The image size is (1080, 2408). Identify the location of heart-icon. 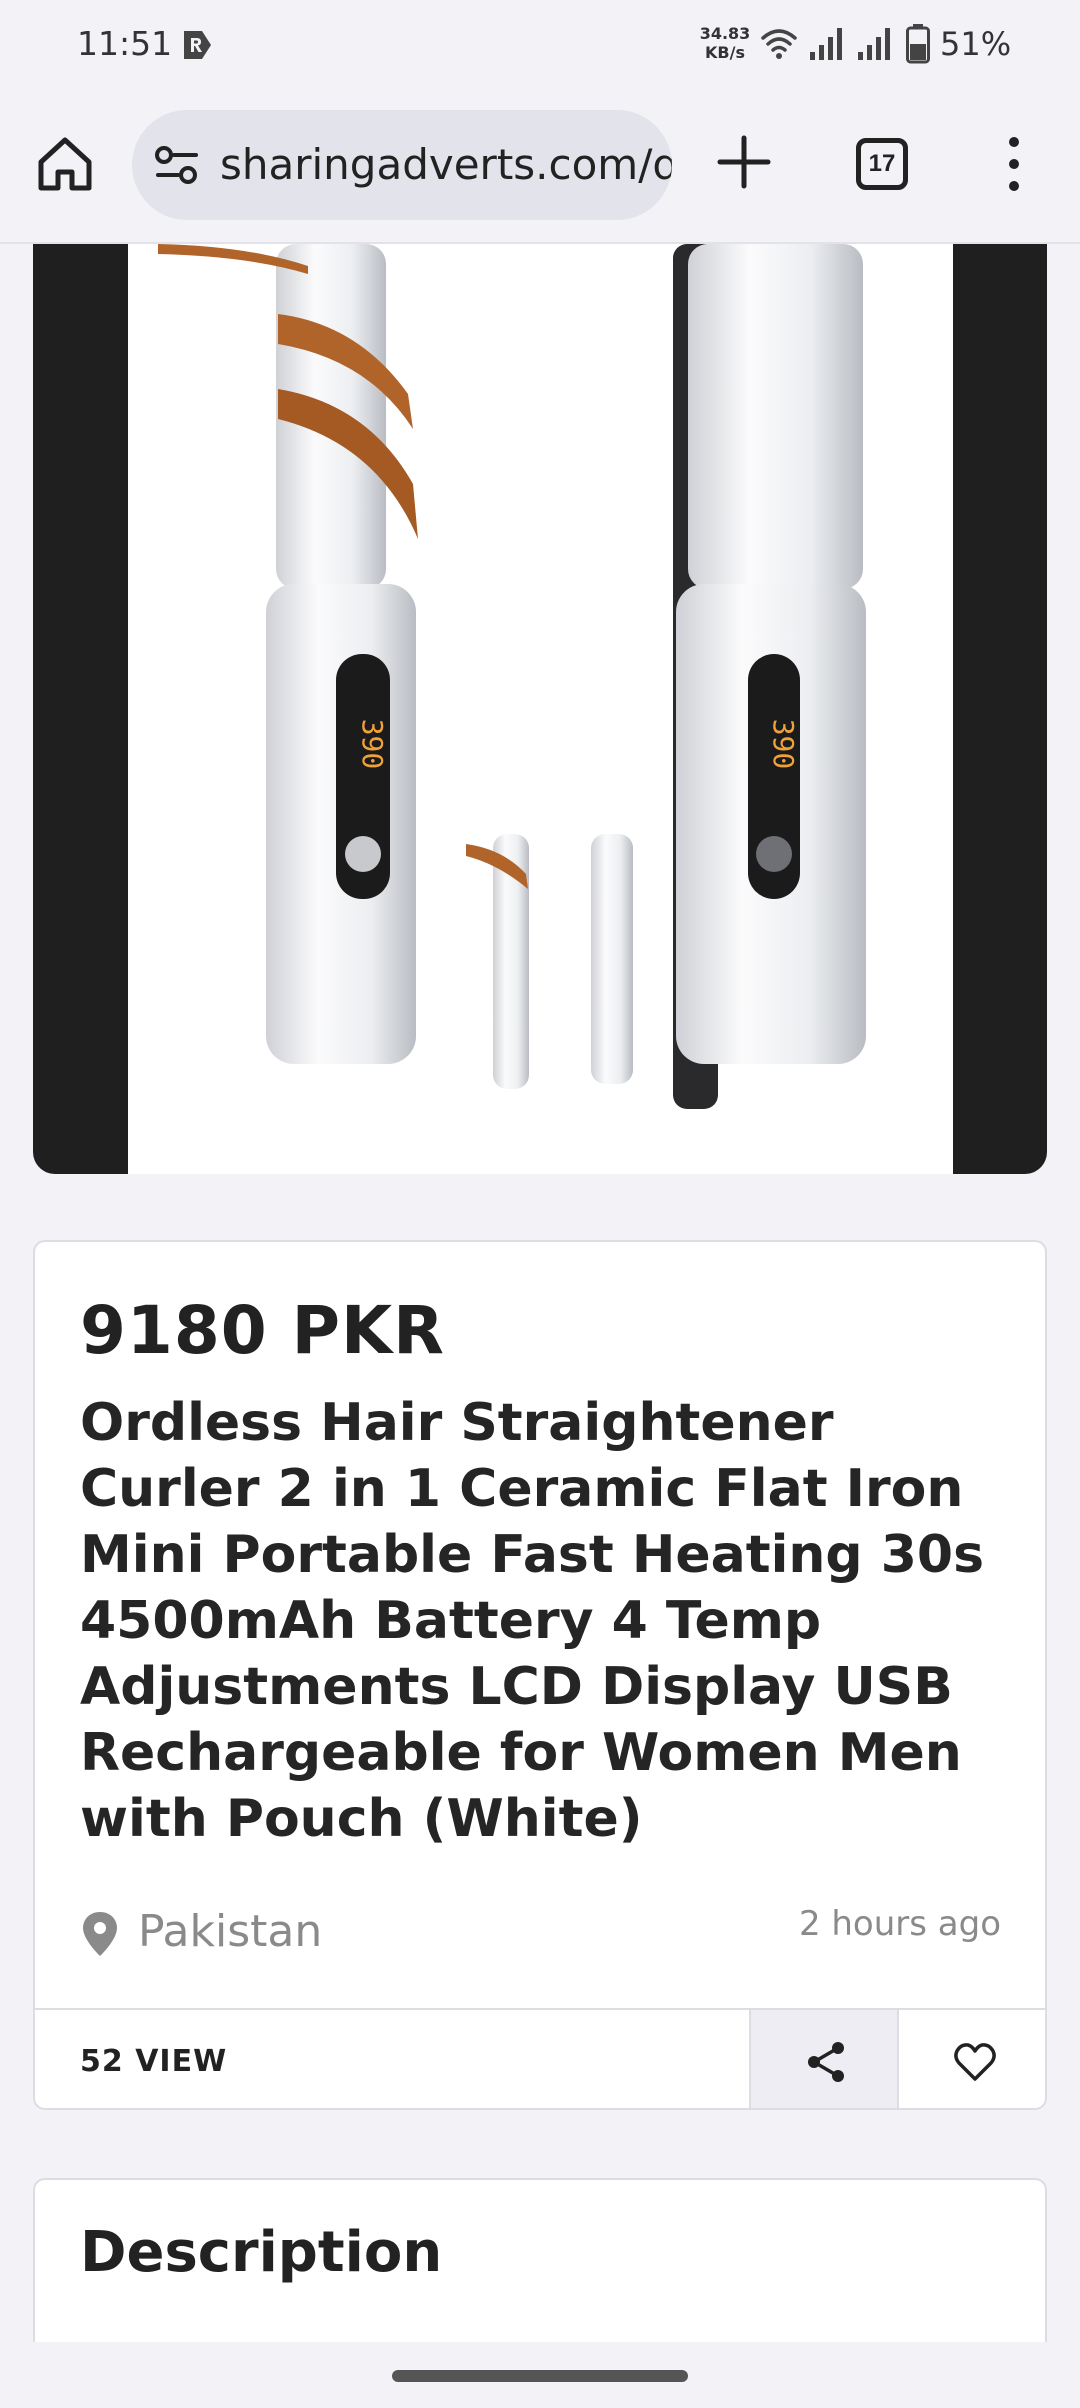
(975, 2062).